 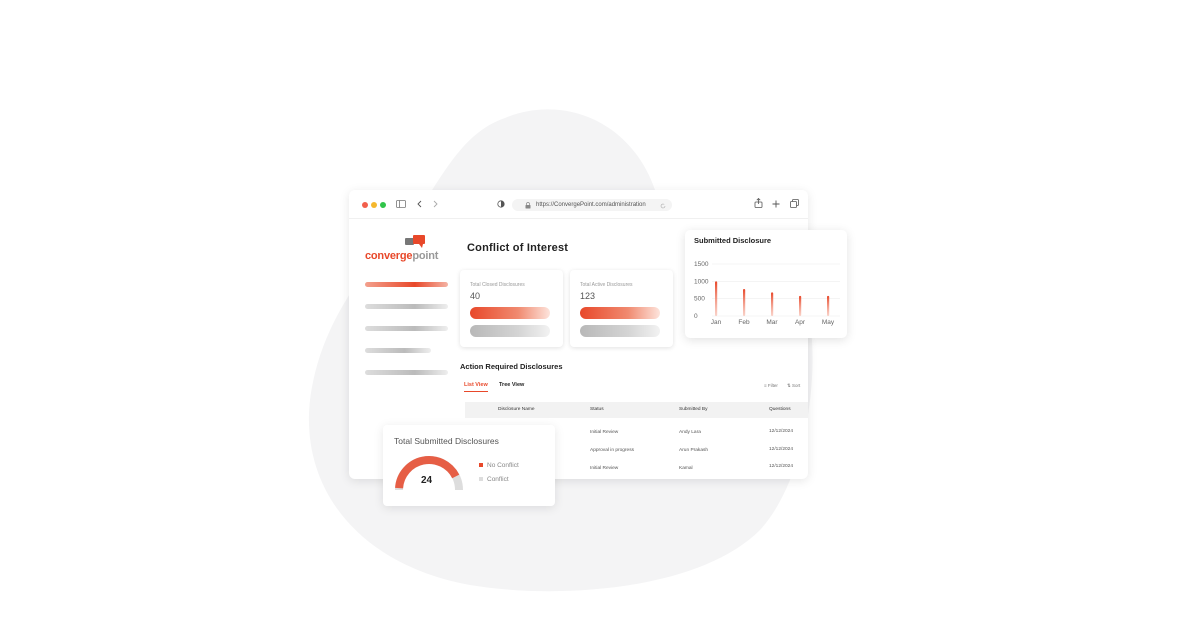 What do you see at coordinates (528, 205) in the screenshot?
I see `lock-icon` at bounding box center [528, 205].